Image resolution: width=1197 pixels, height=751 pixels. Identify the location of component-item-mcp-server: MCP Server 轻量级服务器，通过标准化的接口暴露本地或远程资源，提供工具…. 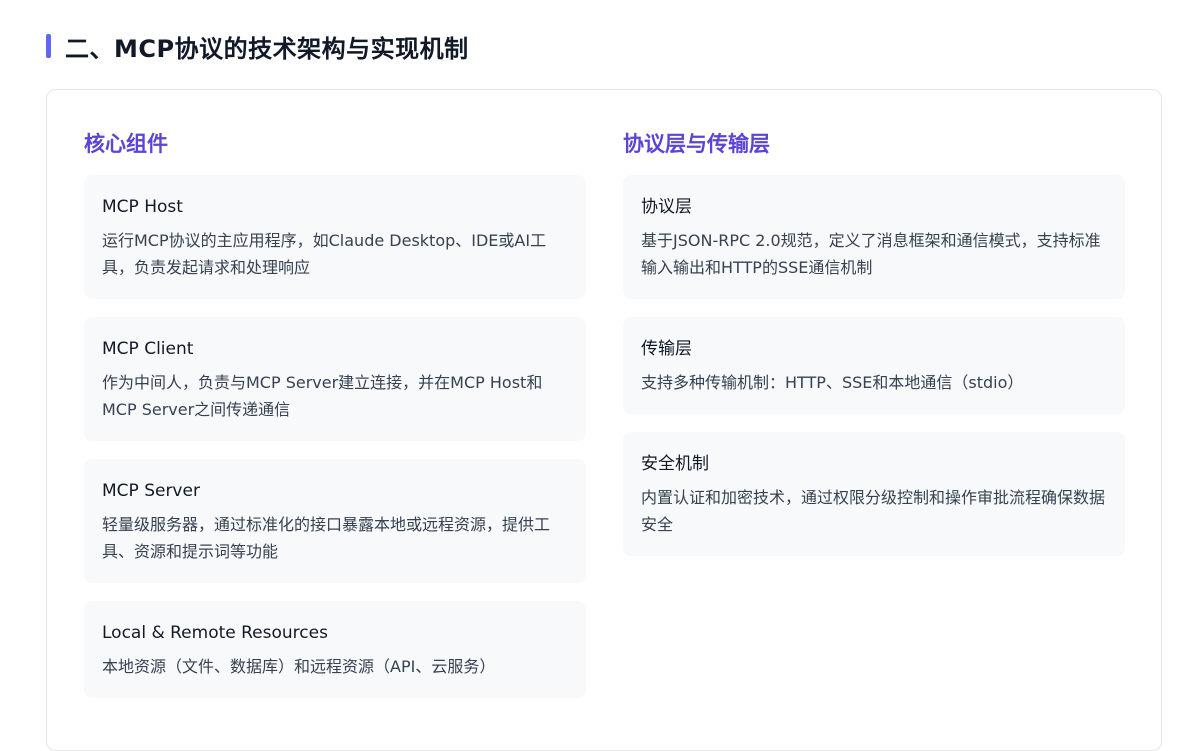
(335, 521).